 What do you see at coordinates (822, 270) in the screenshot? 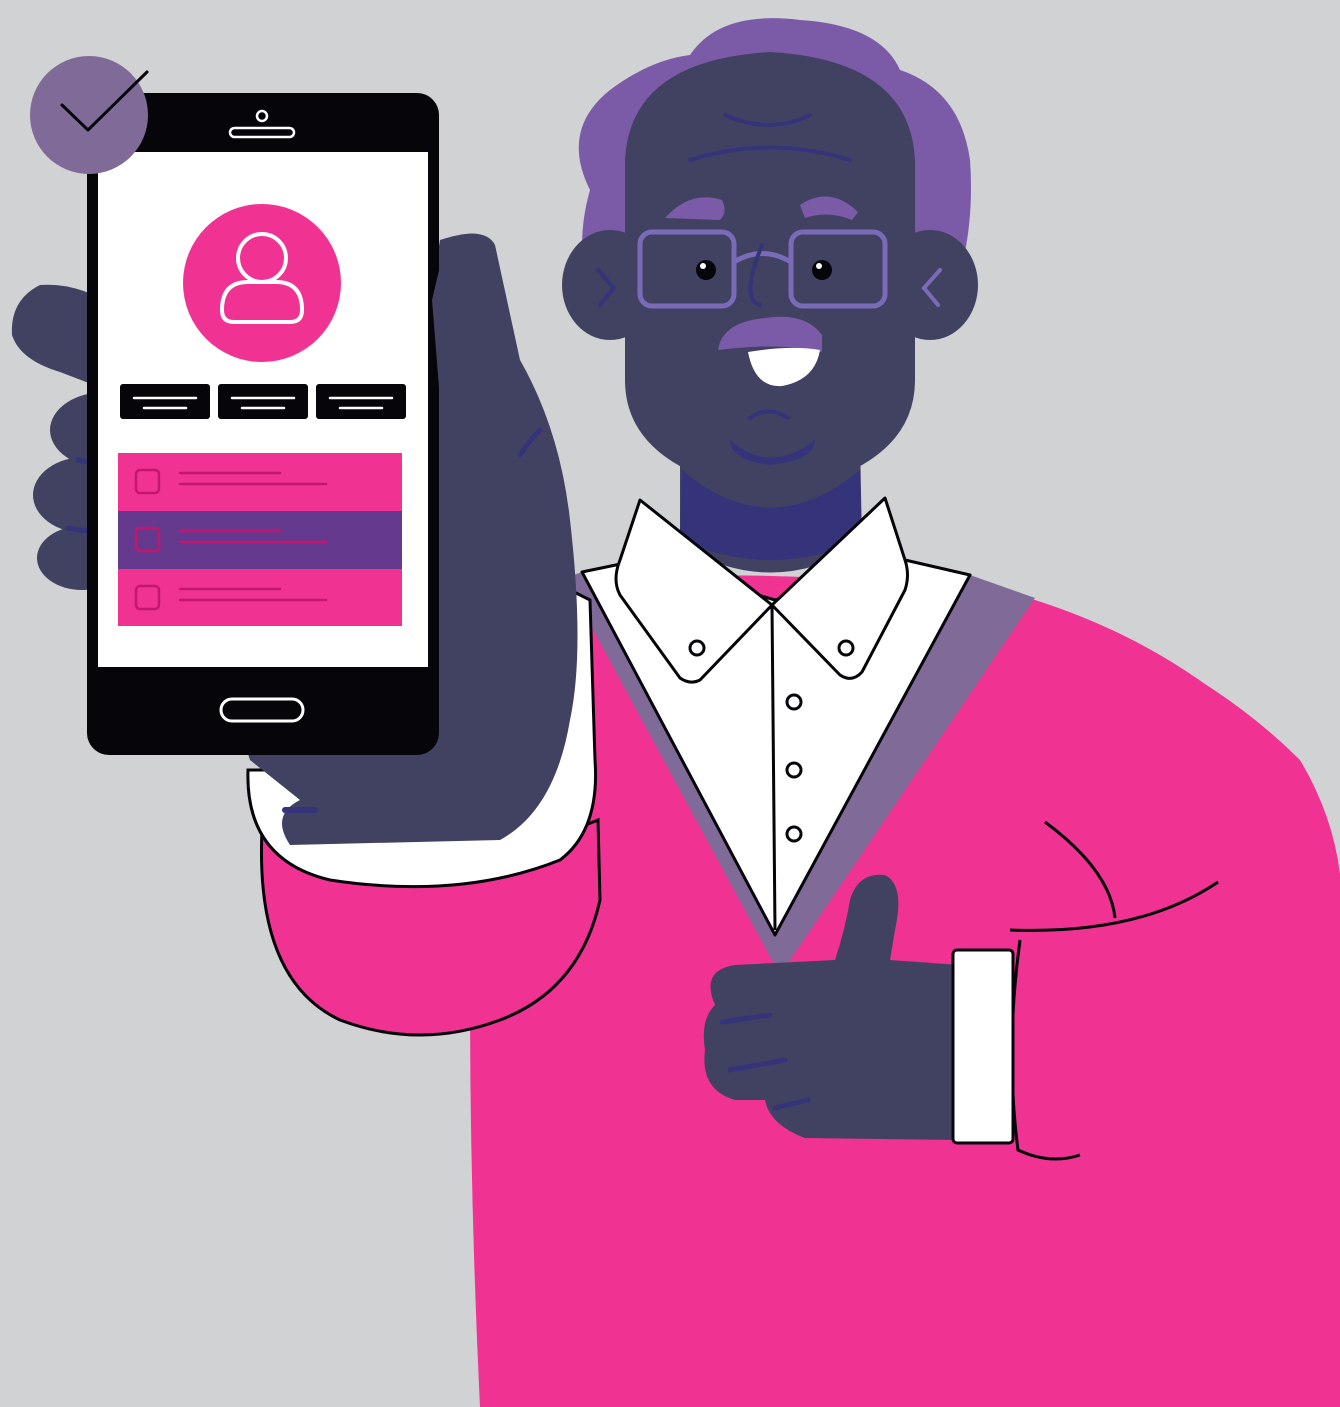
I see `right-eye` at bounding box center [822, 270].